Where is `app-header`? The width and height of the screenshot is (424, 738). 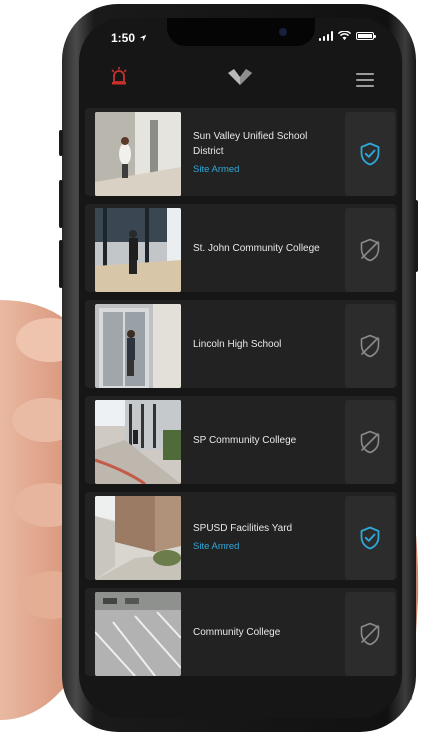 app-header is located at coordinates (240, 80).